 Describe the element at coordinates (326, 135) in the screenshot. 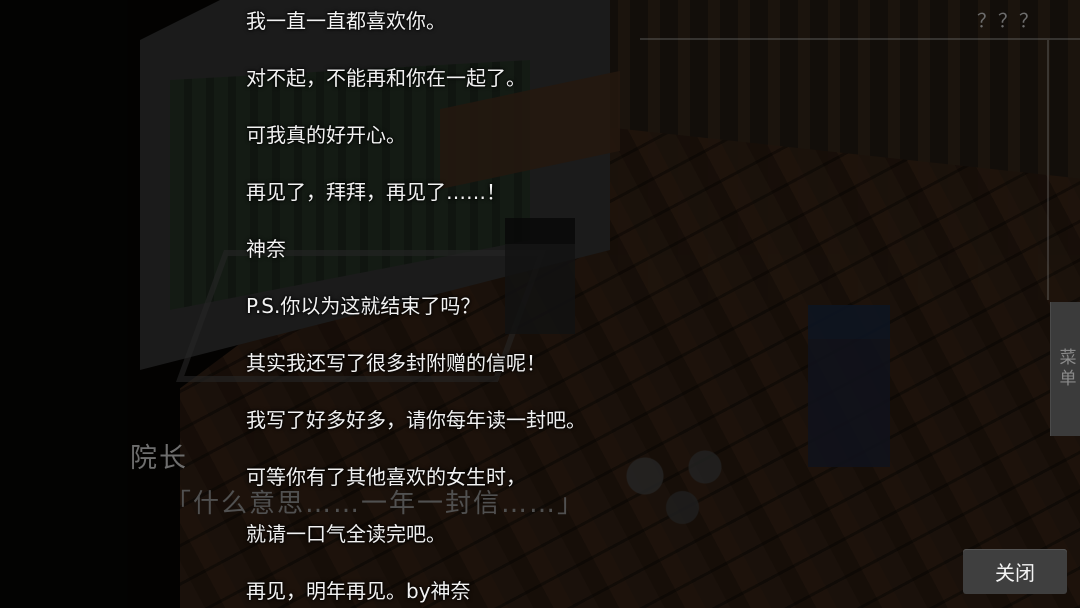

I see `letter-line: 可我真的好开心。` at that location.